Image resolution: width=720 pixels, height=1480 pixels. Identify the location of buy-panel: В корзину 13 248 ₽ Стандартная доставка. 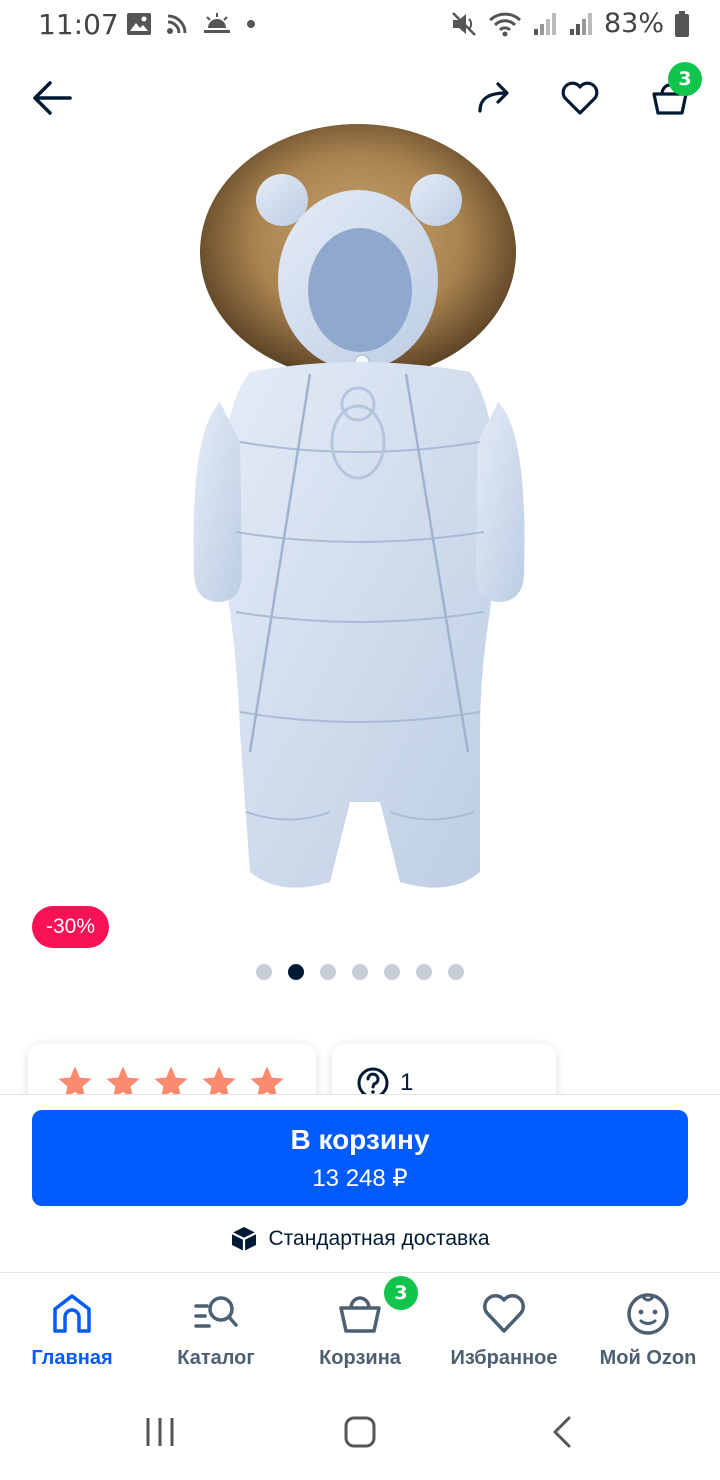
(360, 1183).